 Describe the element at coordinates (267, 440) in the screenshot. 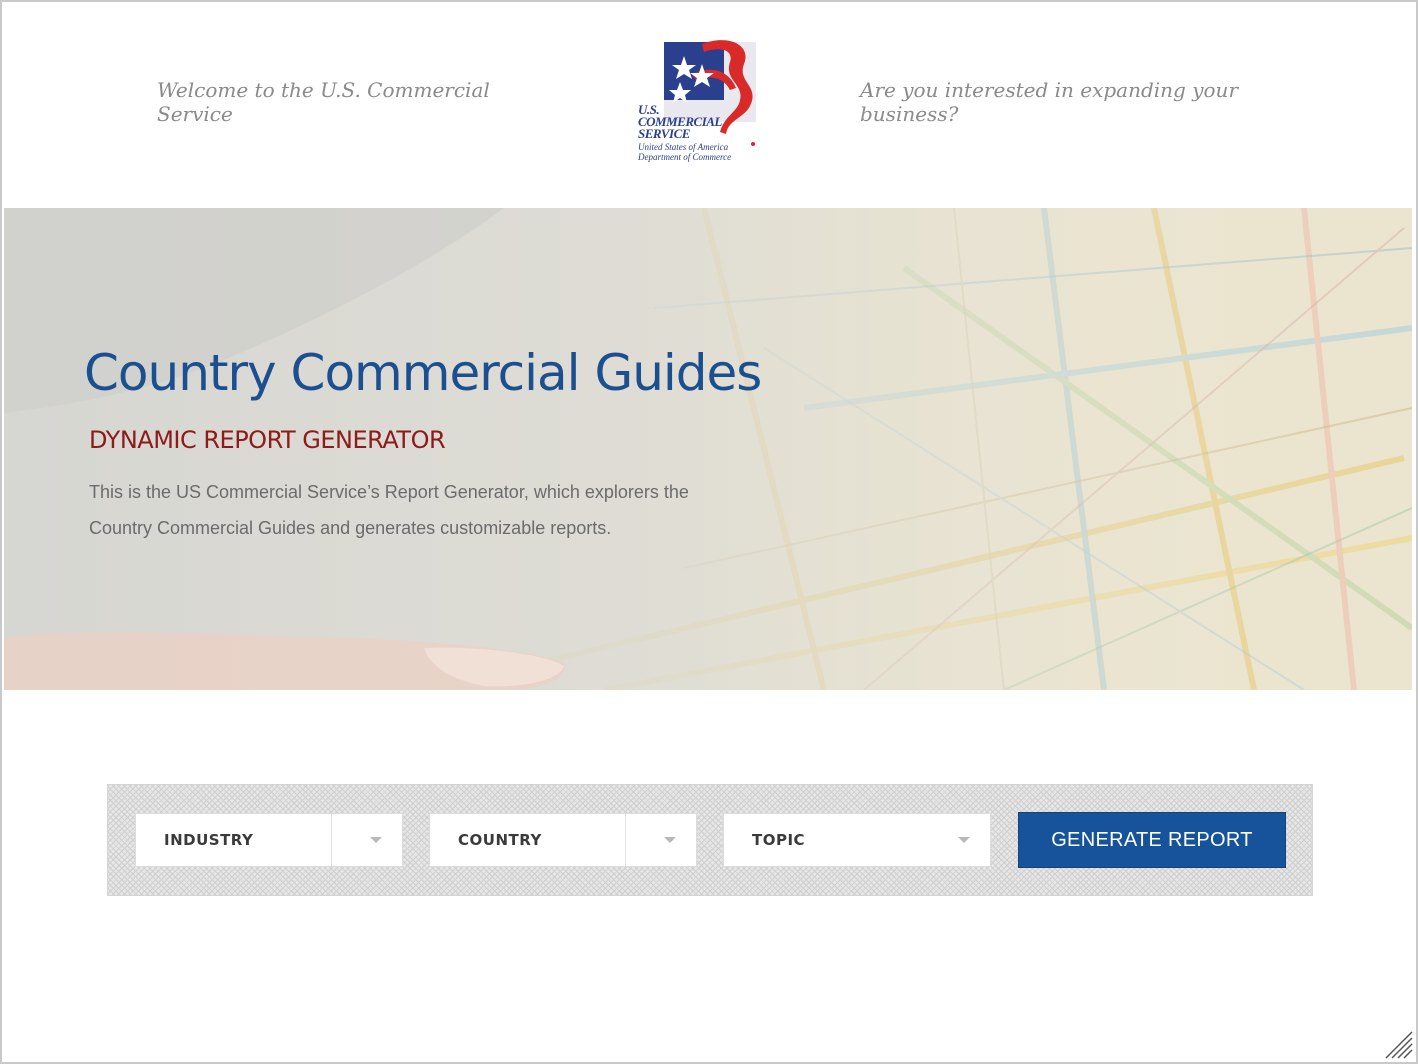

I see `page-subtitle: DYNAMIC REPORT GENERATOR` at that location.